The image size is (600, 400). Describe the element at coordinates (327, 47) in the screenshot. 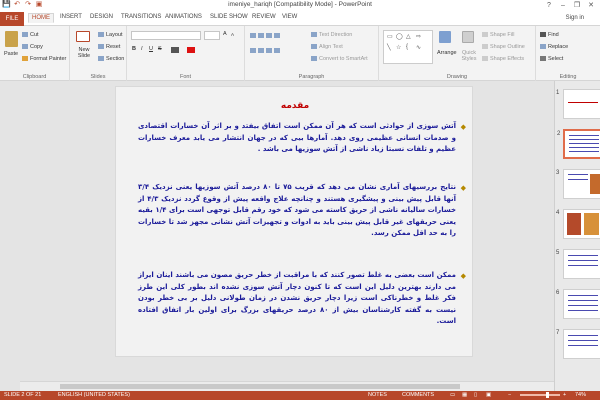

I see `align-text-button: Align Text` at that location.